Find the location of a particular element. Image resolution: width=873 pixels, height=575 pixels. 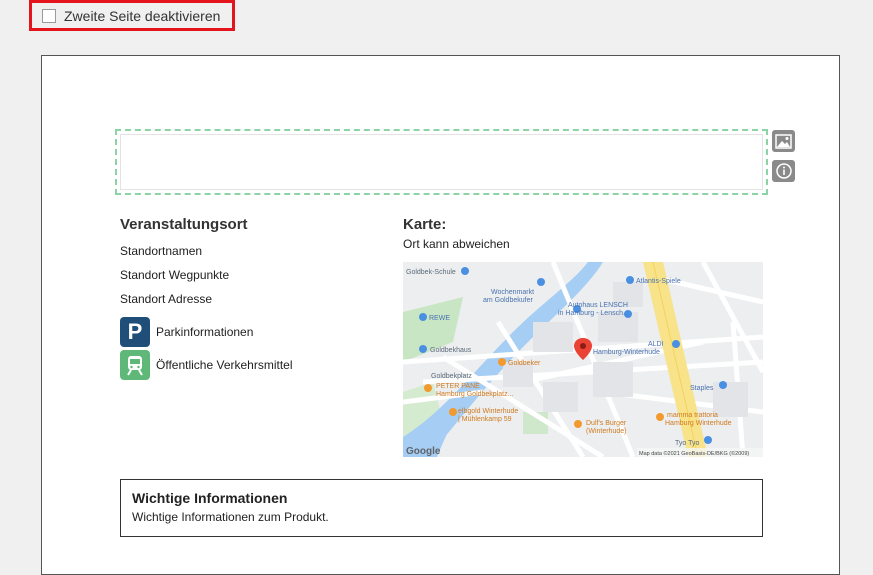

map-label: Dulf's Burger is located at coordinates (606, 423).